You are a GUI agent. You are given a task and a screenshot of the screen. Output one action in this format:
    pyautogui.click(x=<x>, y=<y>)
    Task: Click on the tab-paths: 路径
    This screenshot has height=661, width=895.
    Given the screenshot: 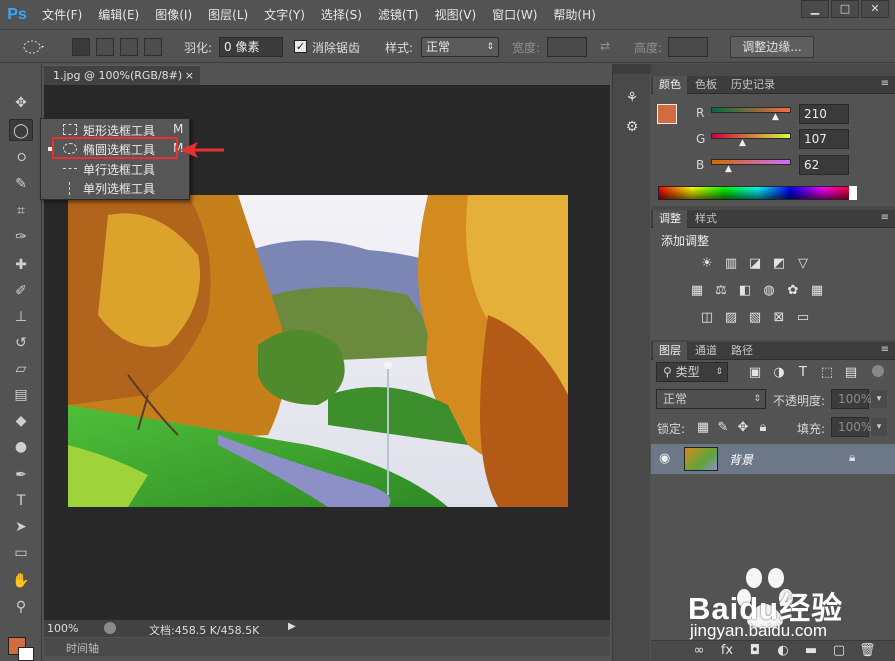 What is the action you would take?
    pyautogui.click(x=742, y=351)
    